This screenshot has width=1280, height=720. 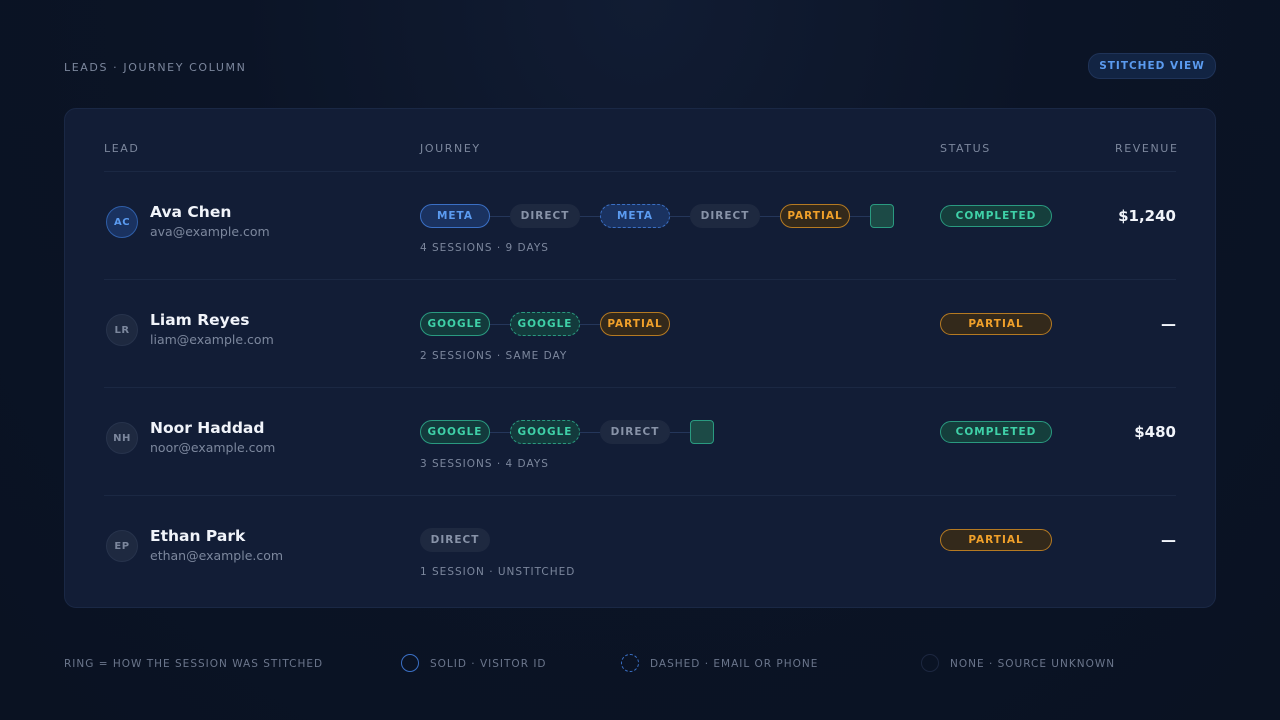 What do you see at coordinates (210, 231) in the screenshot?
I see `lead-email: ava@example.com` at bounding box center [210, 231].